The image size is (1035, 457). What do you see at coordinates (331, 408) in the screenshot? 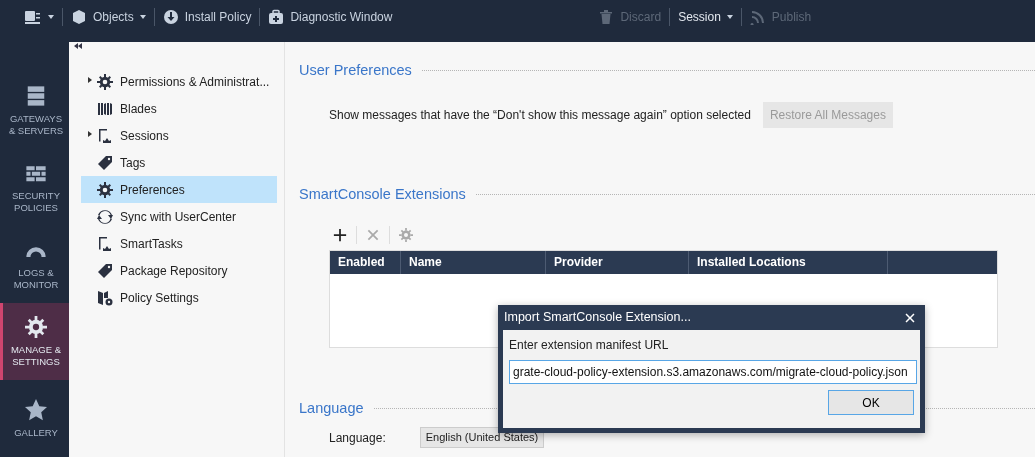
I see `section-heading: Language` at bounding box center [331, 408].